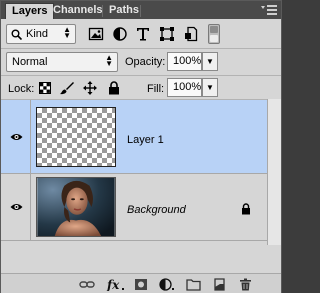  I want to click on search-icon, so click(16, 34).